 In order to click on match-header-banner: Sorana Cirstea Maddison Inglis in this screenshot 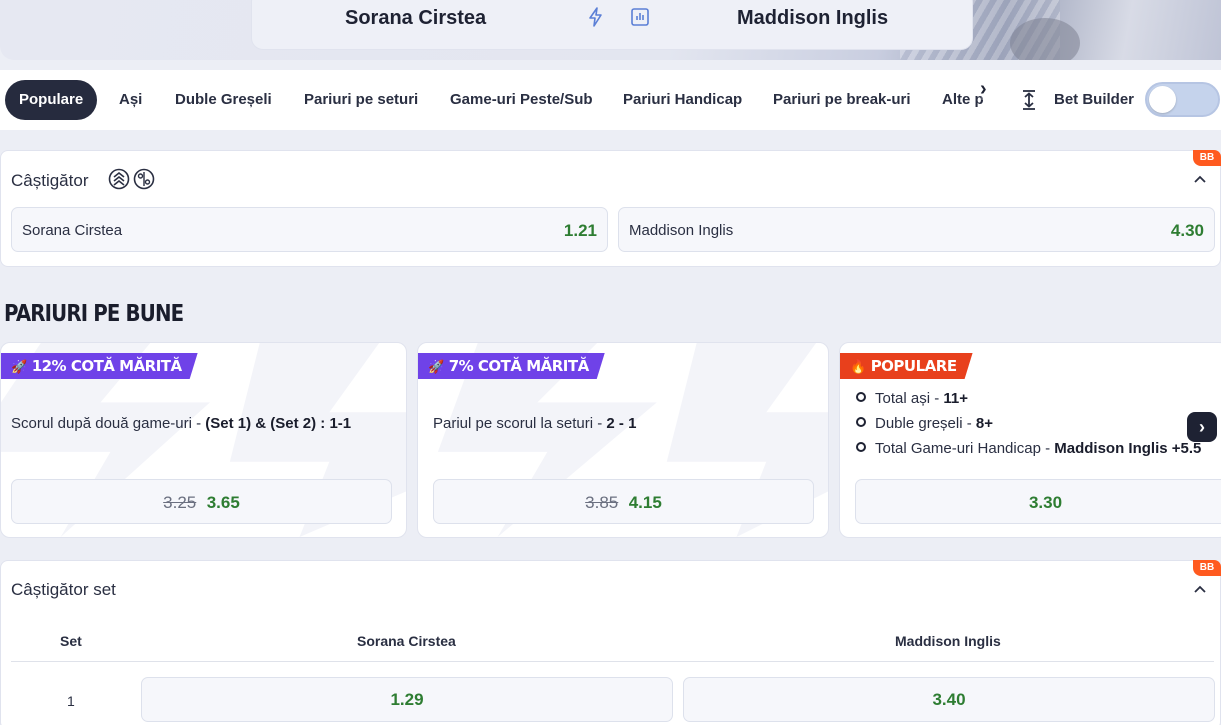, I will do `click(610, 30)`.